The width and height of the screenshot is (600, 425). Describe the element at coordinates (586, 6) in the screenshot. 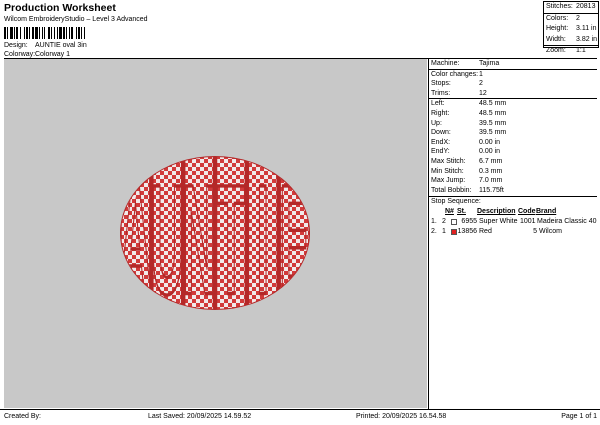

I see `summary-value: 20813` at that location.